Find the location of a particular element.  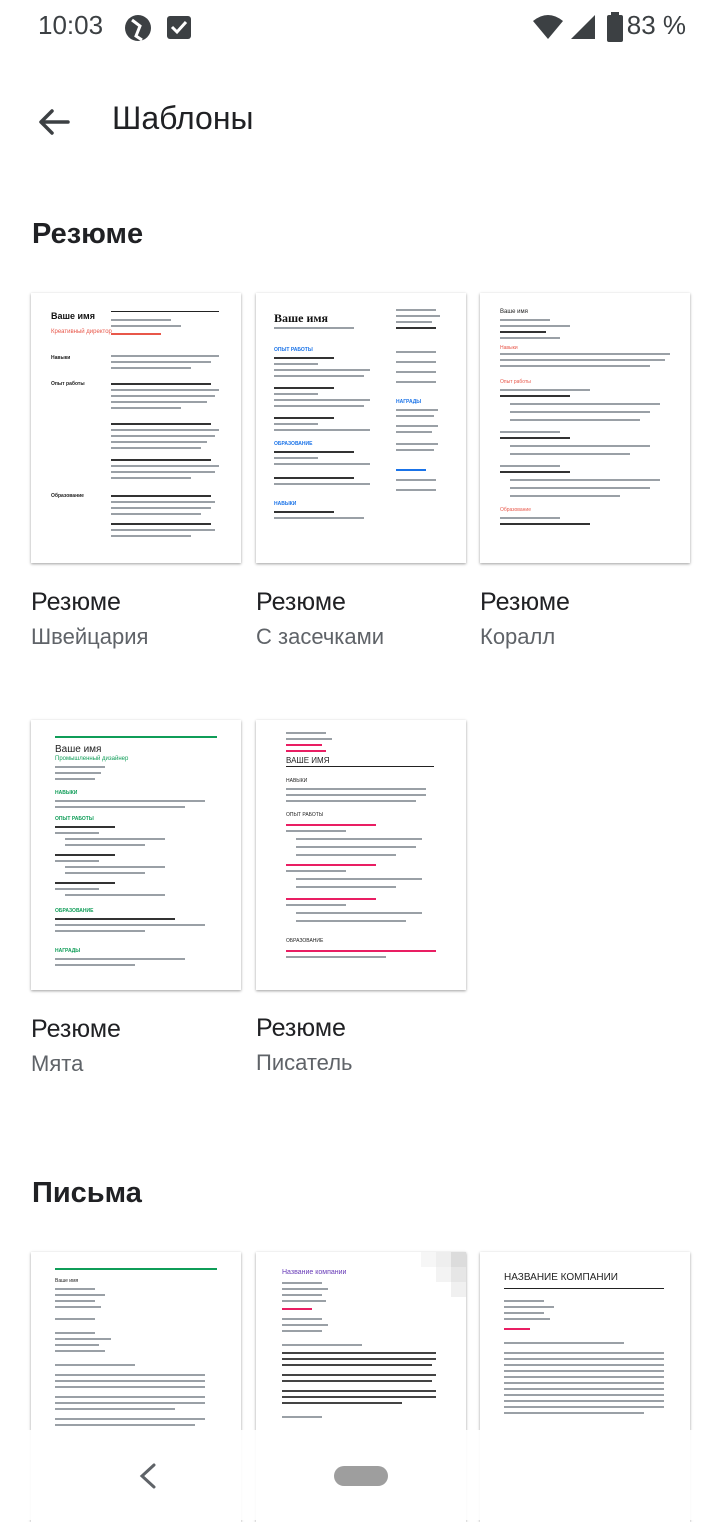

template-card-coral: Ваше имя Навыки Опыт работы Образование is located at coordinates (585, 428).